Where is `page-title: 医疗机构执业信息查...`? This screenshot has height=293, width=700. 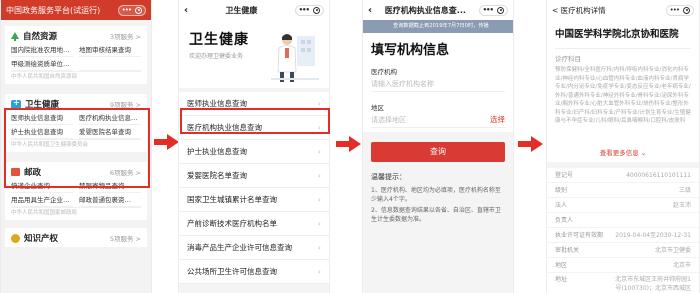 page-title: 医疗机构执业信息查... is located at coordinates (425, 10).